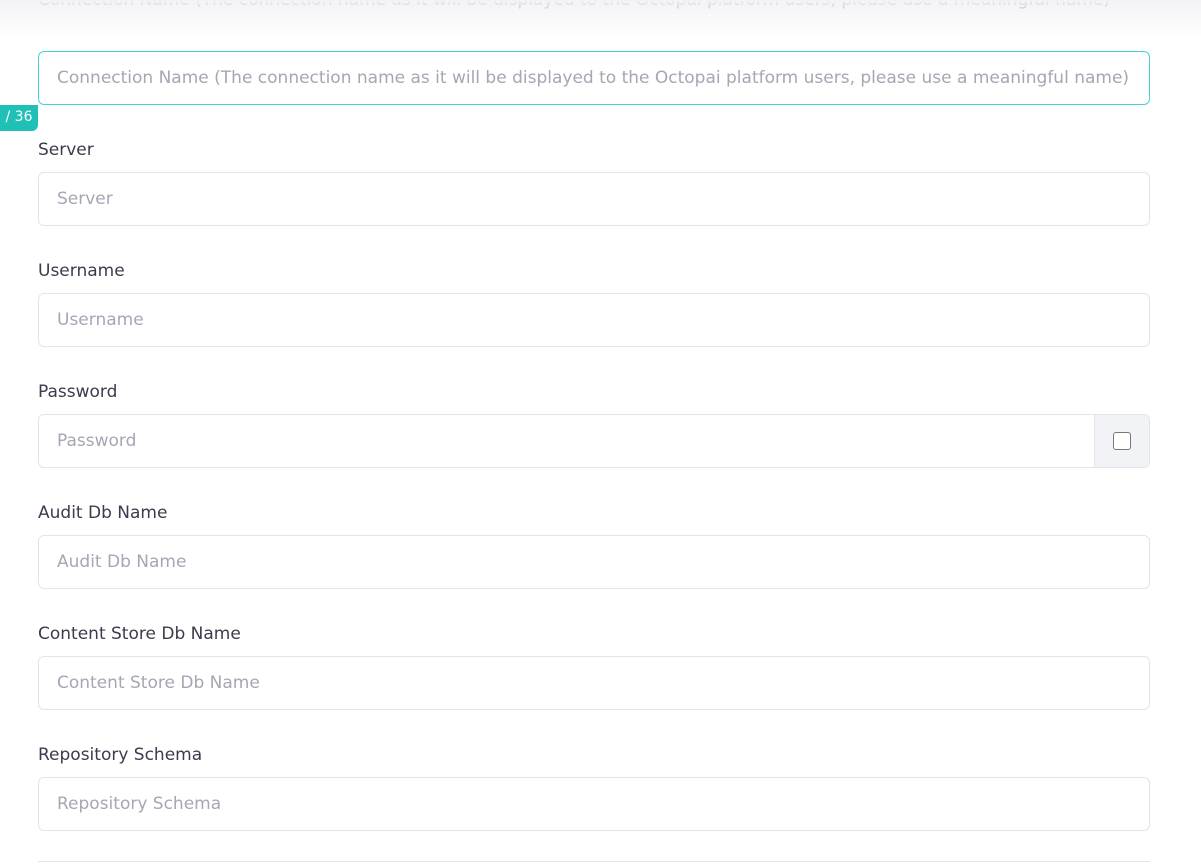  Describe the element at coordinates (96, 441) in the screenshot. I see `password-input: Password` at that location.